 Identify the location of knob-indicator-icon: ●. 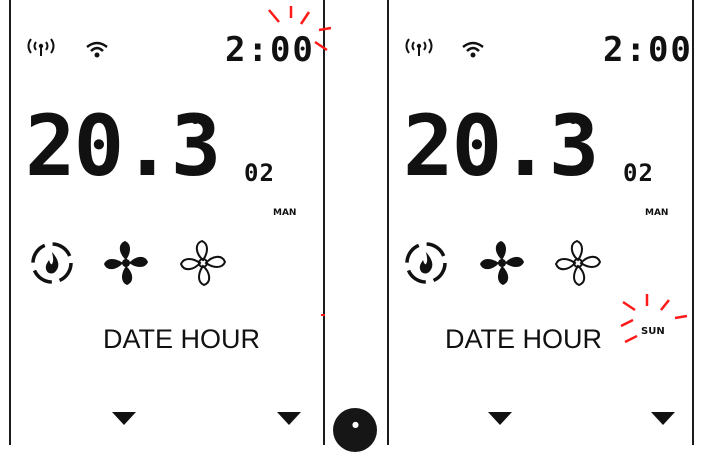
(355, 424).